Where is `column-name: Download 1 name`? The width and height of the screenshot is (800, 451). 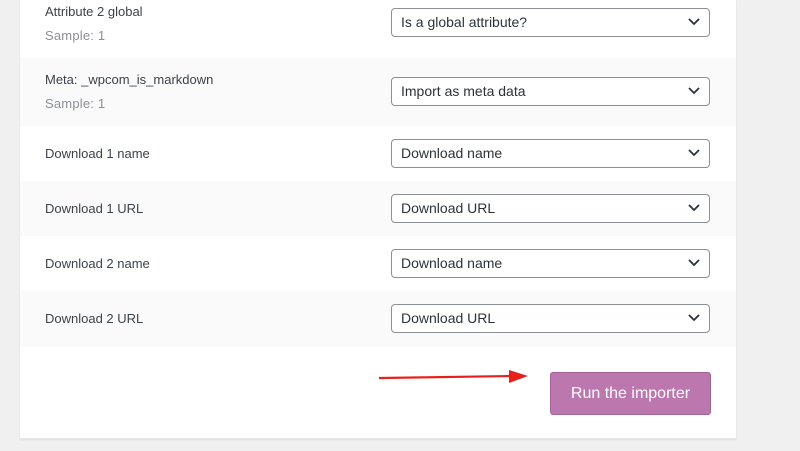
column-name: Download 1 name is located at coordinates (97, 153).